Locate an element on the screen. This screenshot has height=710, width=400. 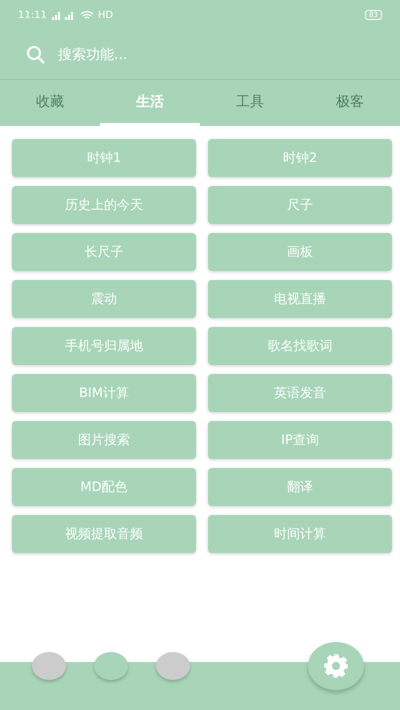
function-button: BIM计算 is located at coordinates (104, 393).